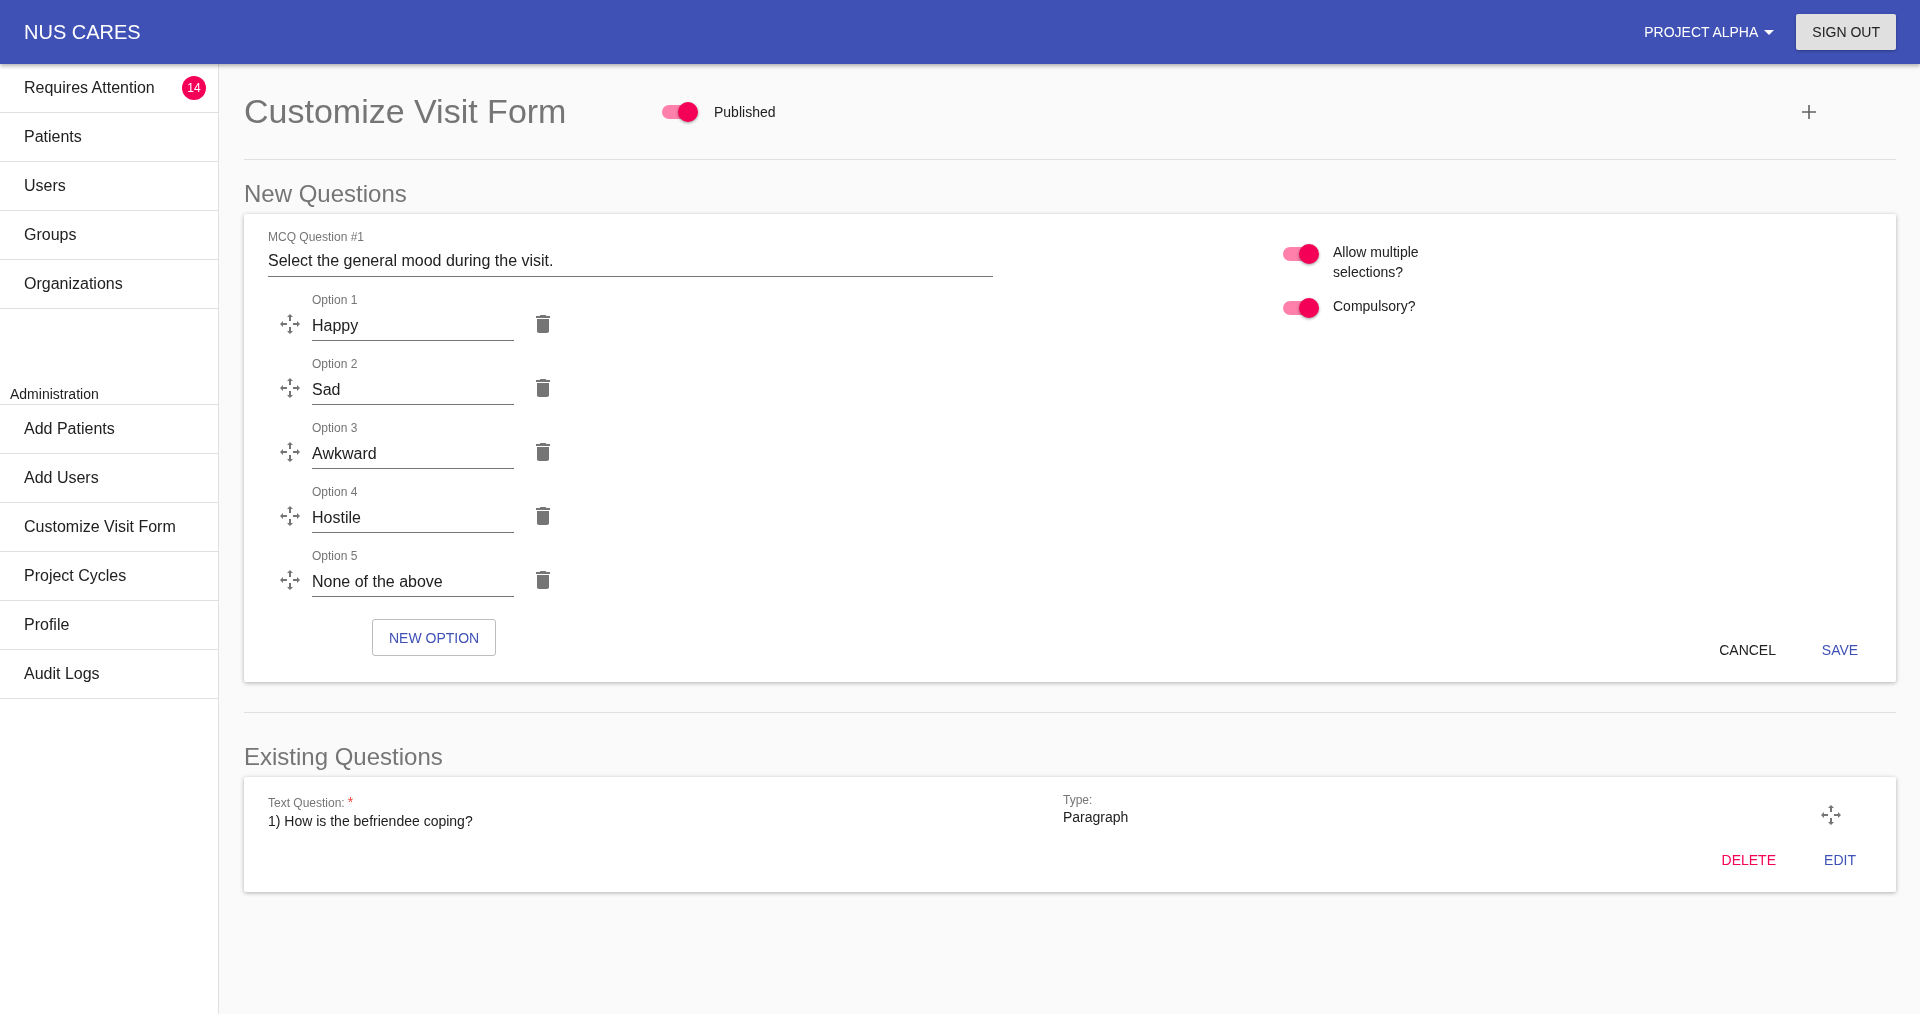 This screenshot has height=1014, width=1920. Describe the element at coordinates (630, 261) in the screenshot. I see `question-field: Select the general mood during the visit.` at that location.